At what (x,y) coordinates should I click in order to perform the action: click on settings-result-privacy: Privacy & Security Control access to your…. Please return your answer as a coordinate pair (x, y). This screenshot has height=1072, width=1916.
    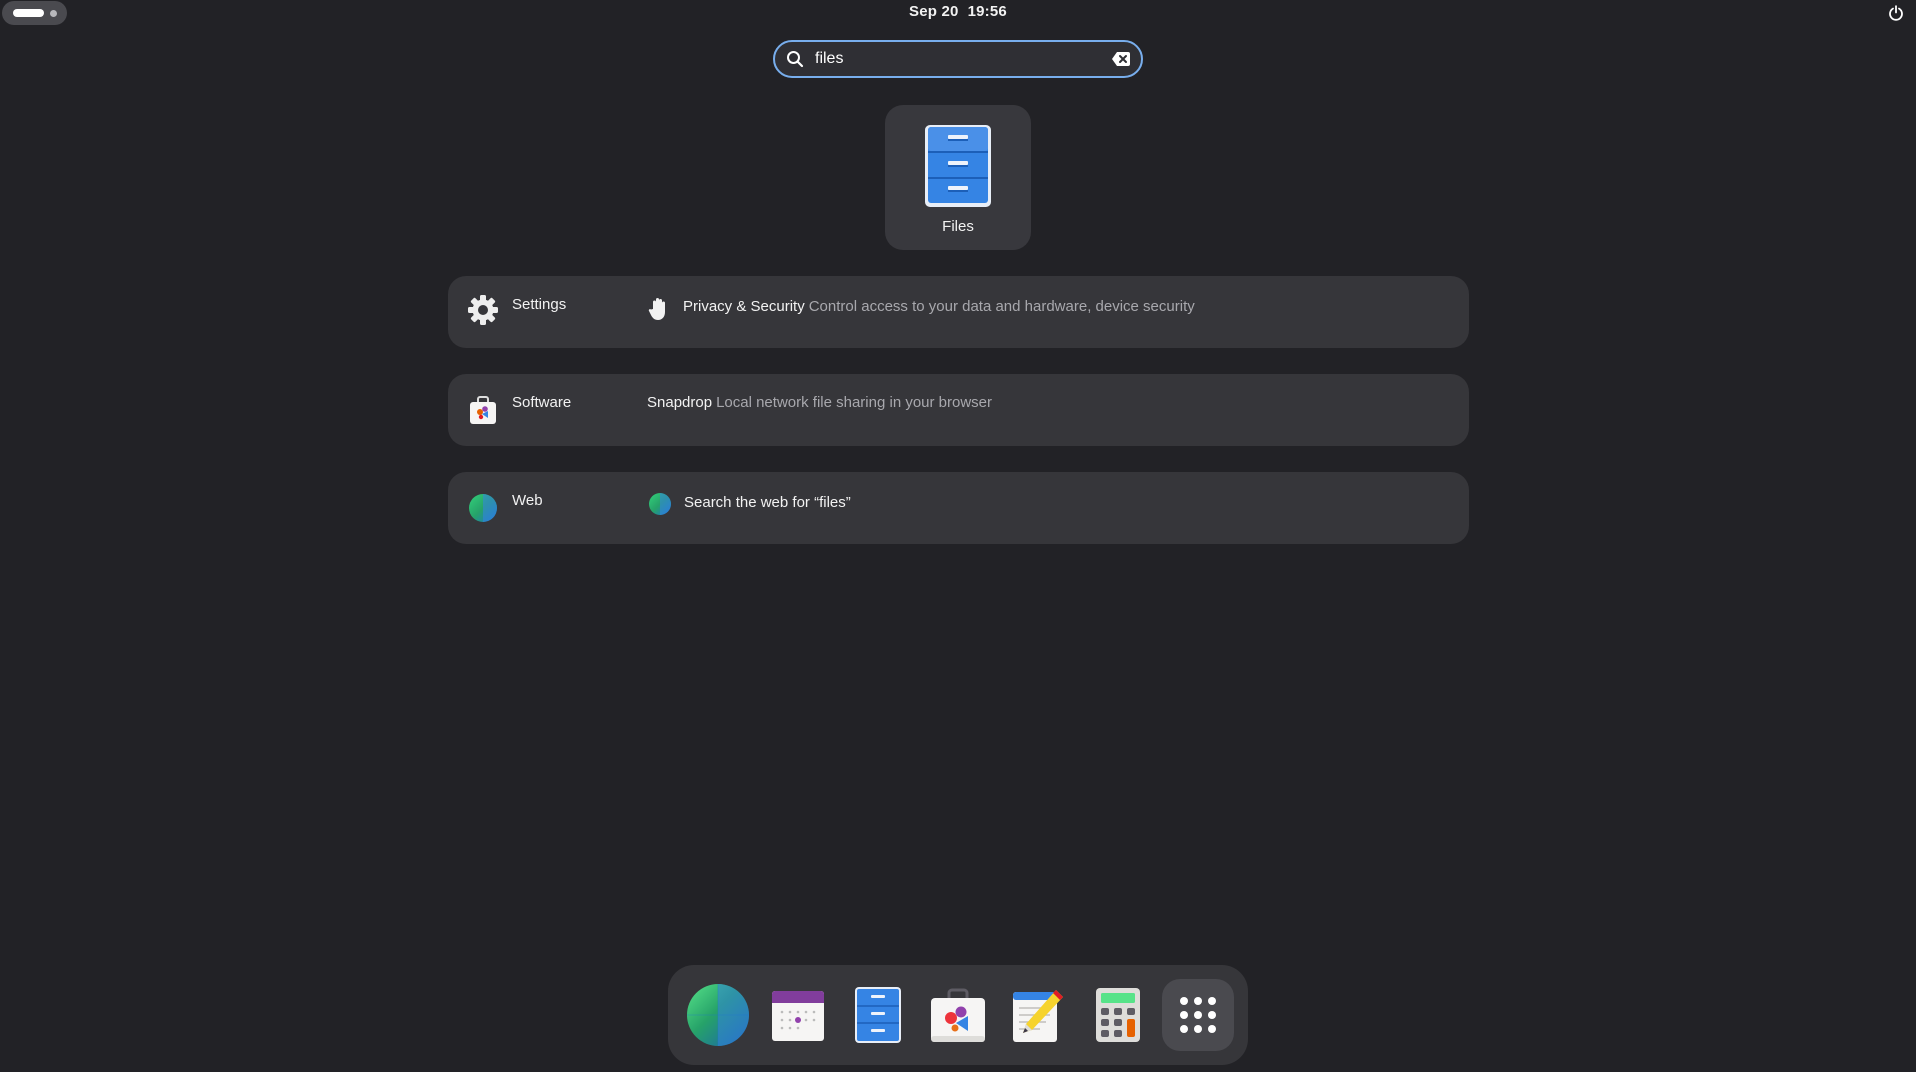
    Looking at the image, I should click on (939, 306).